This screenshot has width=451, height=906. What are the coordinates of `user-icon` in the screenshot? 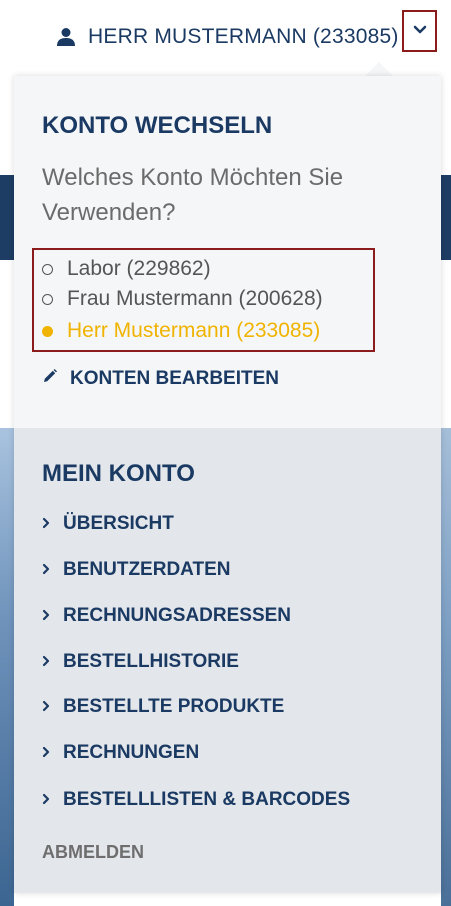 It's located at (66, 37).